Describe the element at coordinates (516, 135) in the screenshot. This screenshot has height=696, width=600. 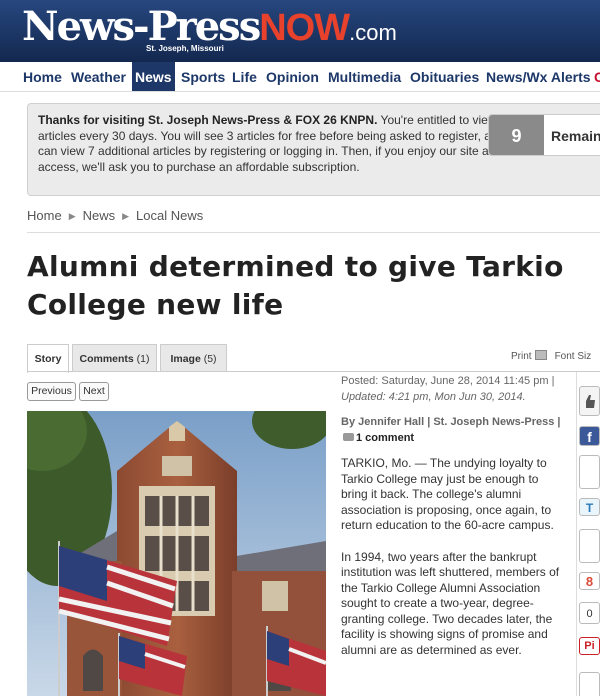
I see `remaining-count: 9` at that location.